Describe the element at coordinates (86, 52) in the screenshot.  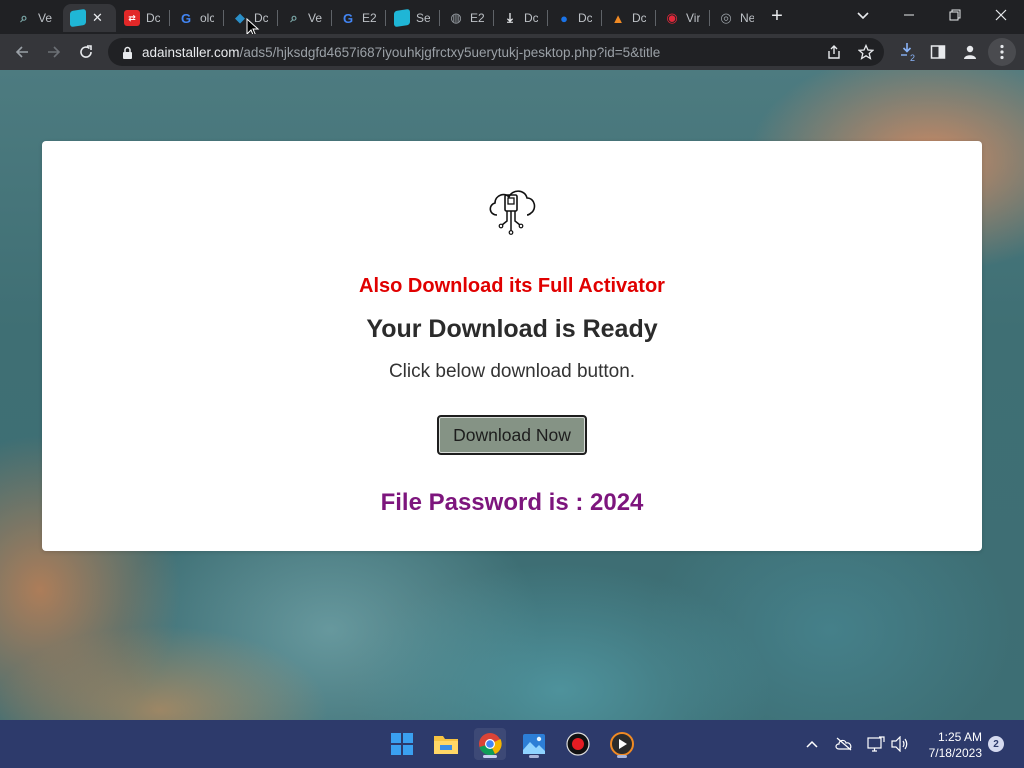
I see `reload-button` at that location.